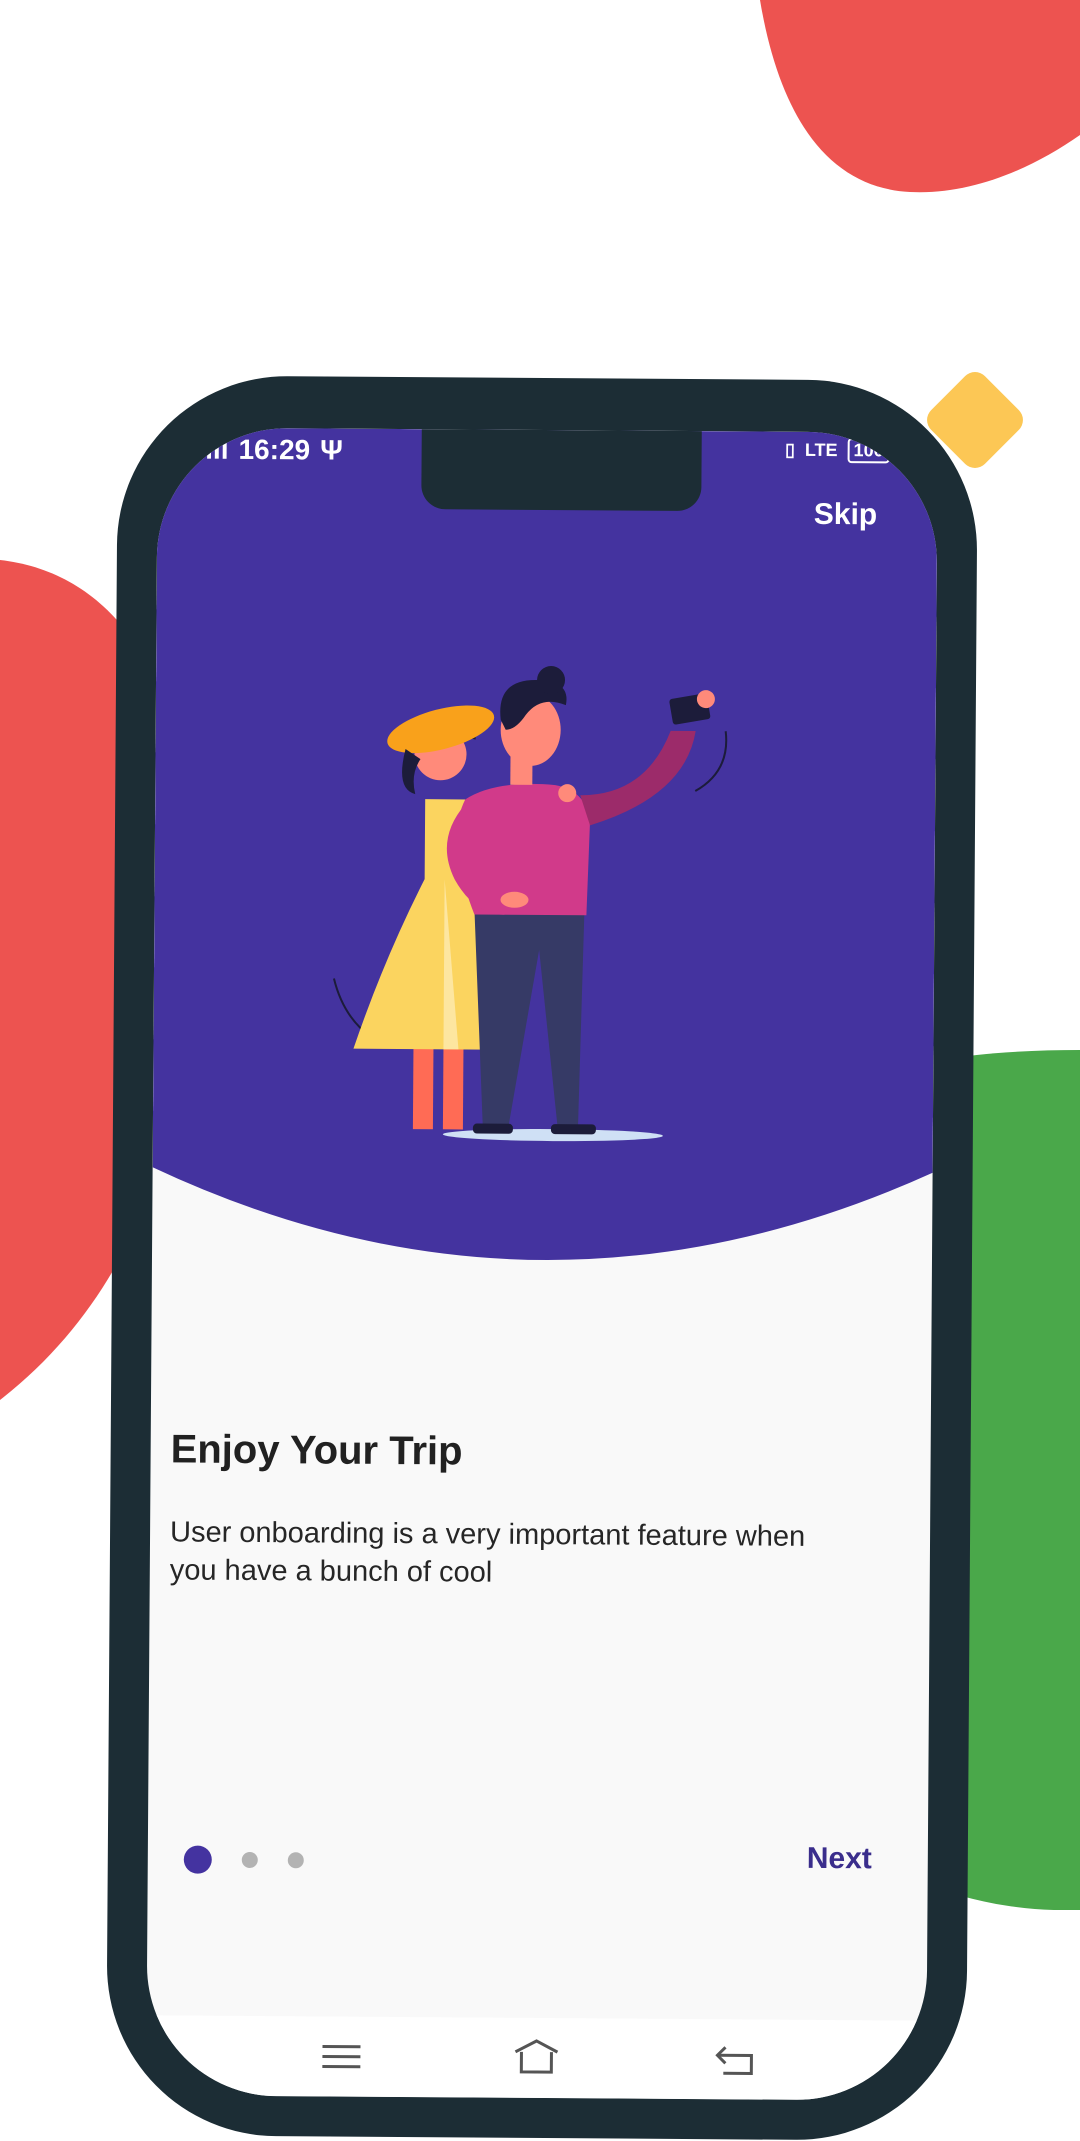  What do you see at coordinates (561, 470) in the screenshot?
I see `camera-notch` at bounding box center [561, 470].